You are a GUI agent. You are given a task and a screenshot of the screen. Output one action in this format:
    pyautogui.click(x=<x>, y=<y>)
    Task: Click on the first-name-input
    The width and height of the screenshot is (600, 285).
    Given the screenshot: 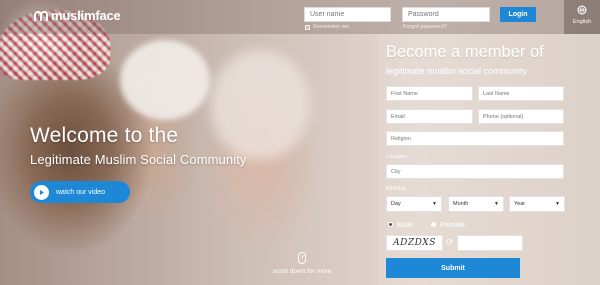 What is the action you would take?
    pyautogui.click(x=429, y=93)
    